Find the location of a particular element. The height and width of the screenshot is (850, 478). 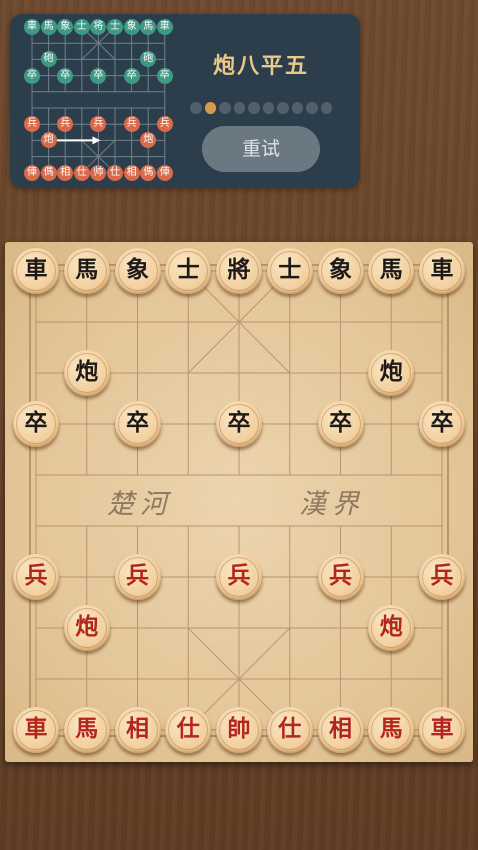

move-title: 炮八平五 is located at coordinates (260, 66).